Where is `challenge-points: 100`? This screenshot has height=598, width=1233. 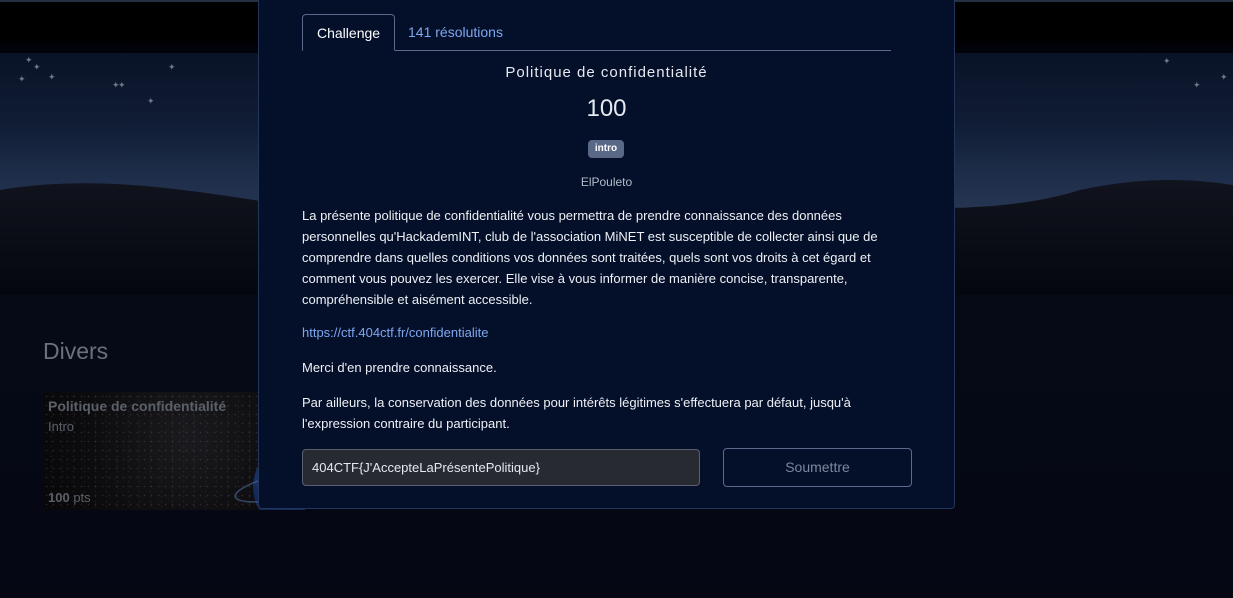
challenge-points: 100 is located at coordinates (606, 108).